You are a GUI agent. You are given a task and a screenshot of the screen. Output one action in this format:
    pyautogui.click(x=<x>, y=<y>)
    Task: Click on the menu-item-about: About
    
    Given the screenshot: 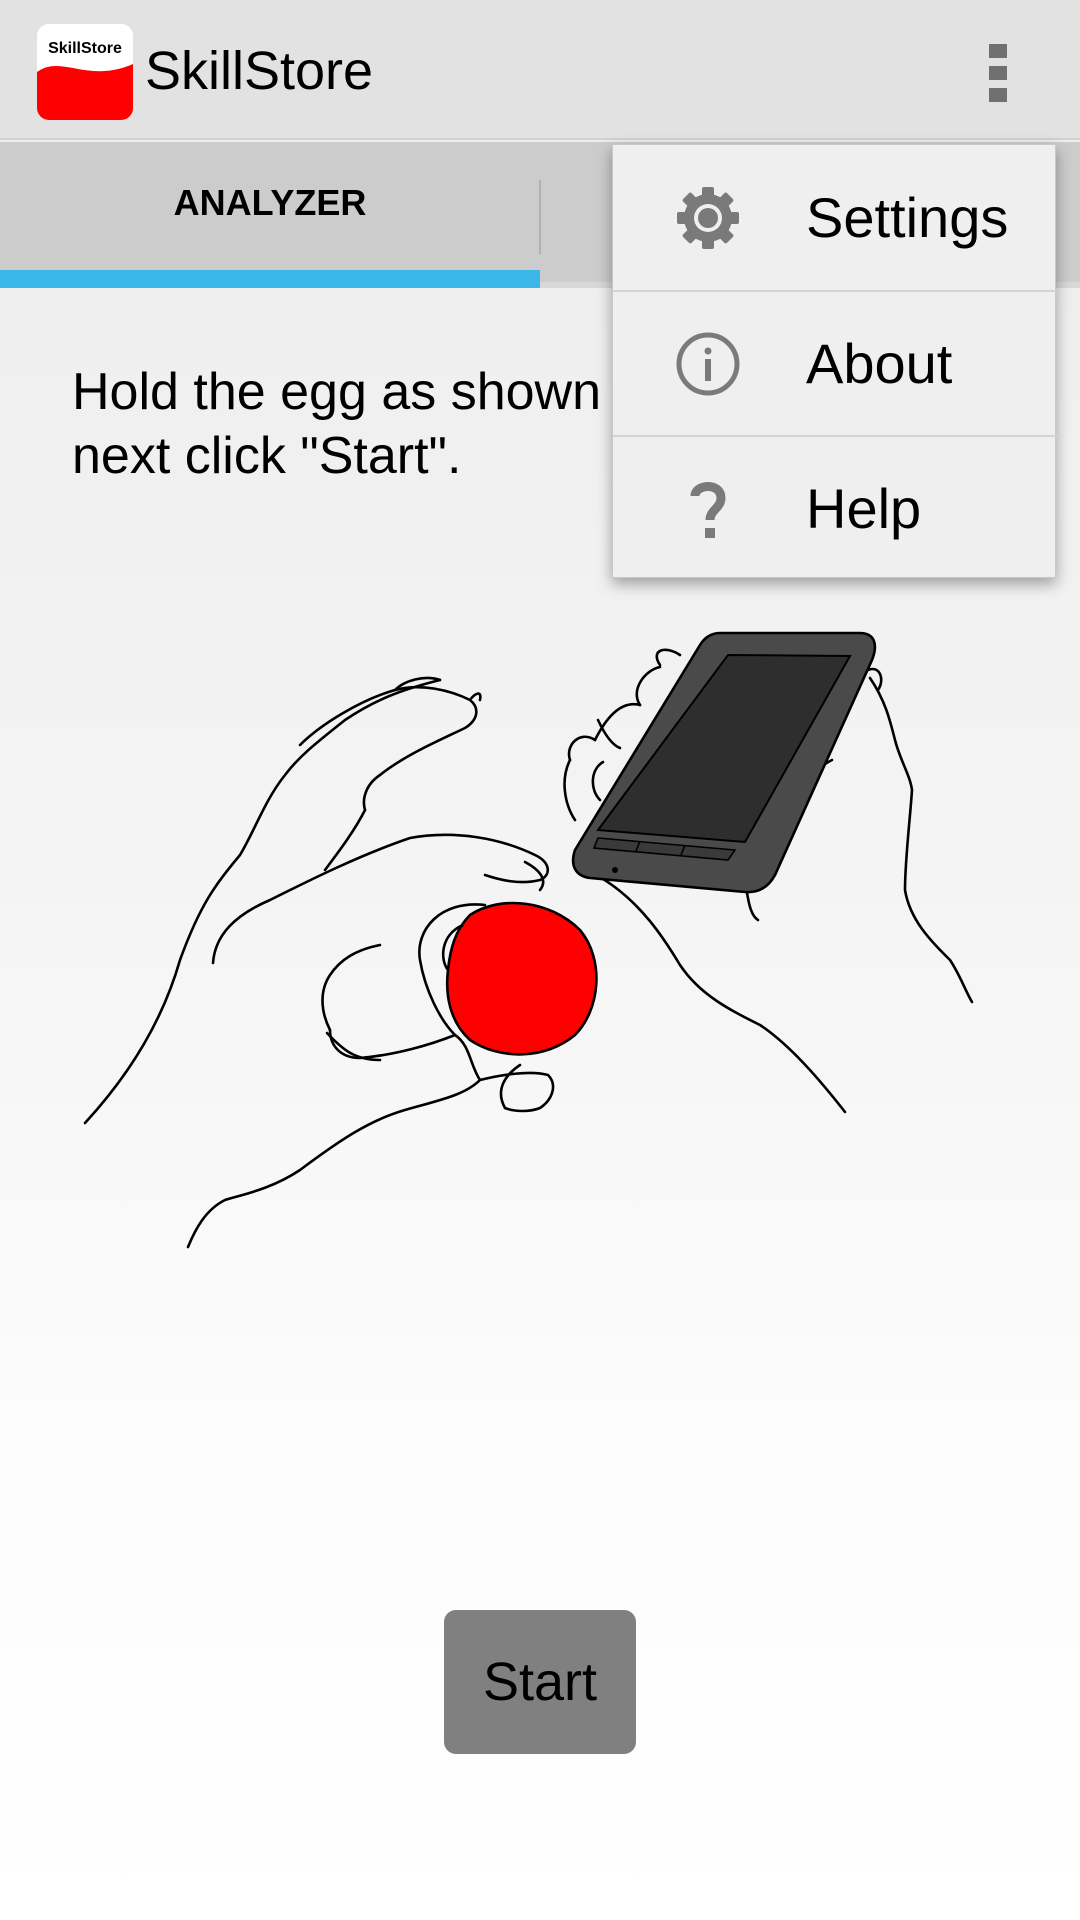 What is the action you would take?
    pyautogui.click(x=835, y=362)
    